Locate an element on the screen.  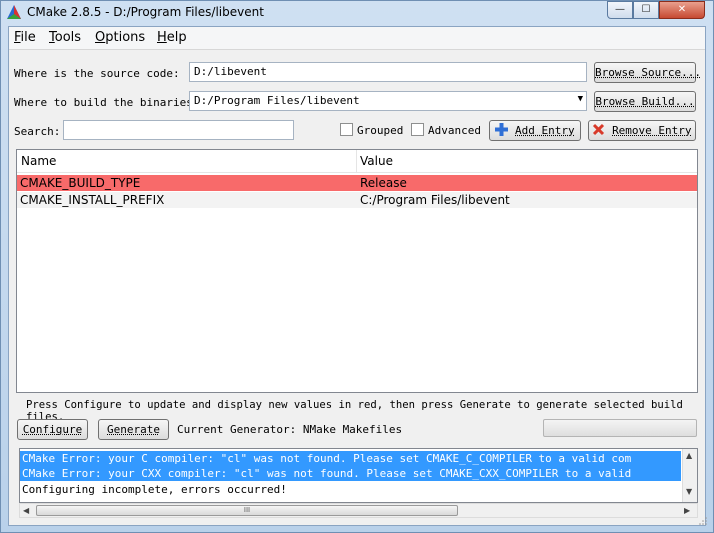
resize-grip-icon is located at coordinates (703, 521).